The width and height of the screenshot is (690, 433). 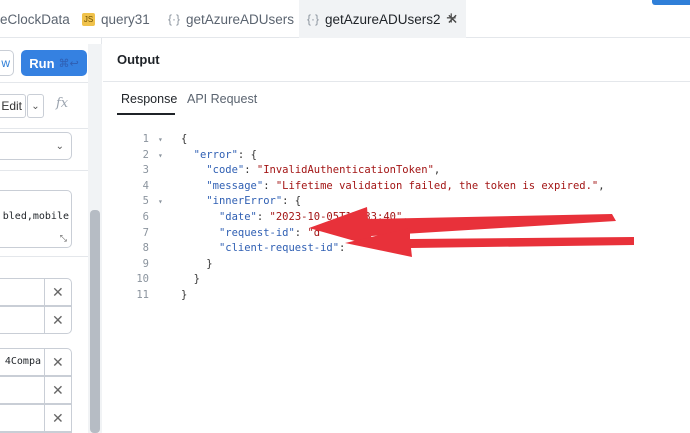 I want to click on edit-label: Edit, so click(x=11, y=106).